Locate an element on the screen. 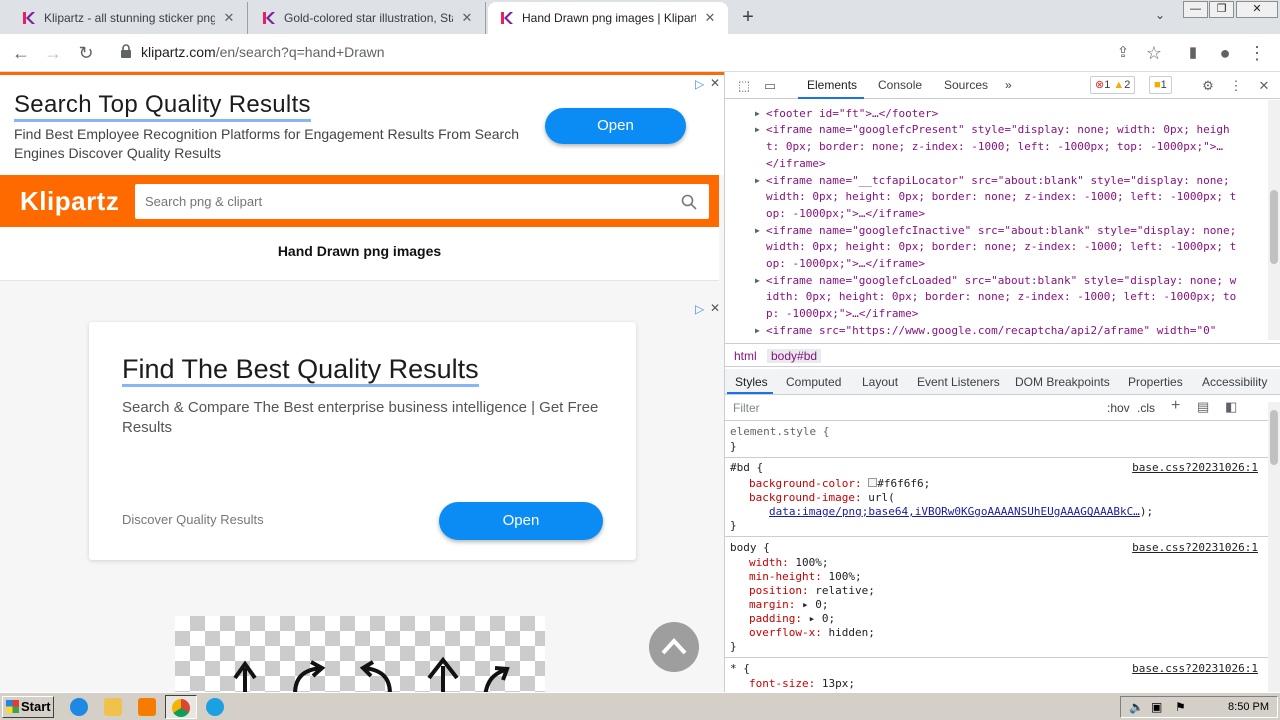 This screenshot has width=1280, height=720. menu-kebab-icon: ⋮ is located at coordinates (1257, 53).